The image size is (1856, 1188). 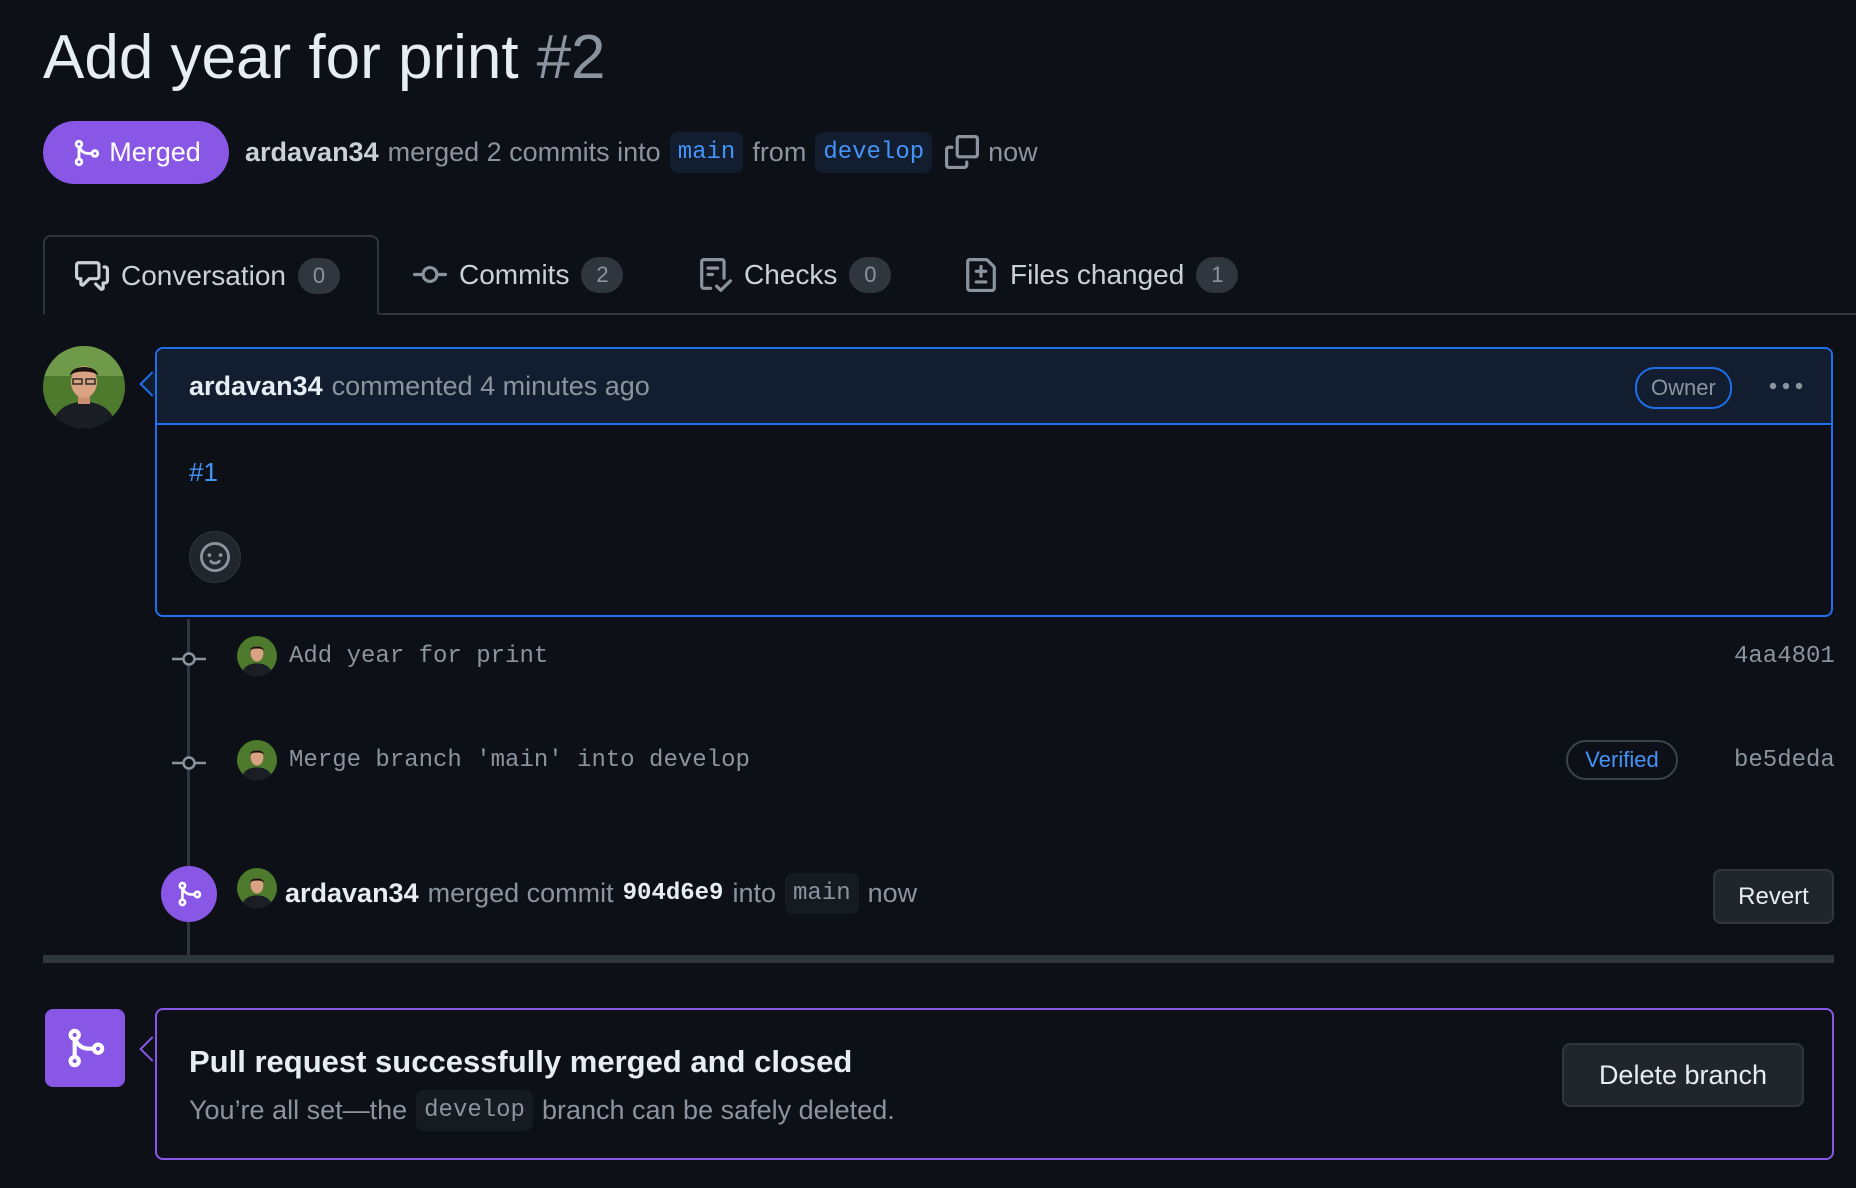 I want to click on commit-sha-link: 4aa4801, so click(x=1784, y=656).